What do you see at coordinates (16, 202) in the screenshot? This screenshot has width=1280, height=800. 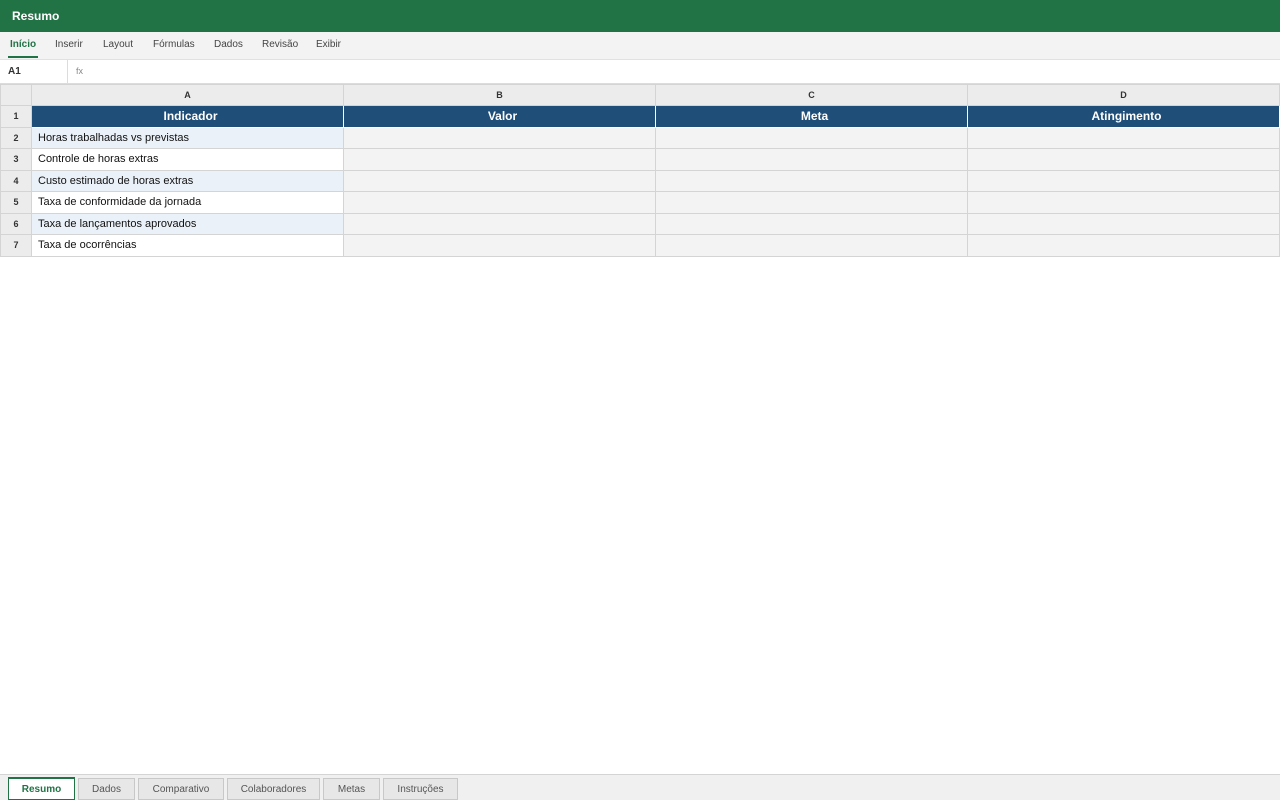 I see `row-header: 5` at bounding box center [16, 202].